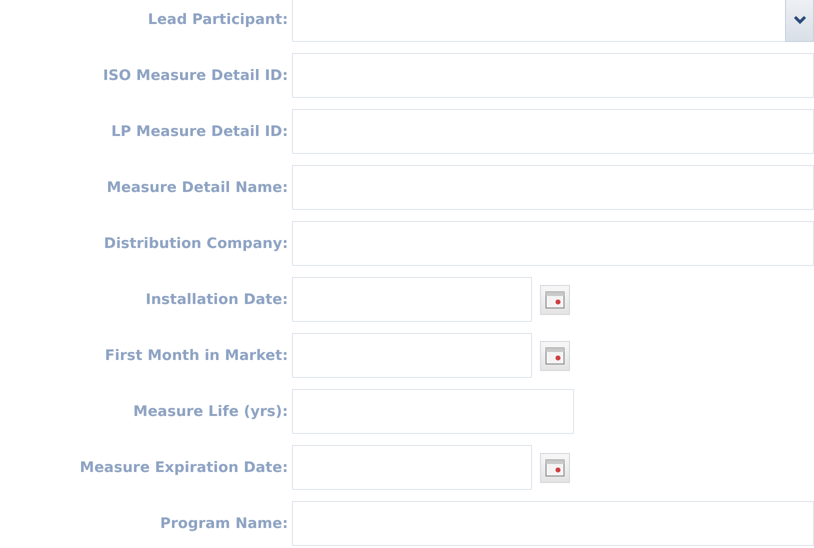 This screenshot has width=814, height=548. Describe the element at coordinates (223, 524) in the screenshot. I see `field-label: Program Name:` at that location.